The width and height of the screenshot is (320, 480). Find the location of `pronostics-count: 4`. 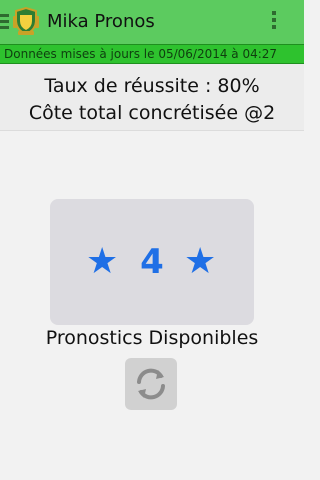

pronostics-count: 4 is located at coordinates (152, 262).